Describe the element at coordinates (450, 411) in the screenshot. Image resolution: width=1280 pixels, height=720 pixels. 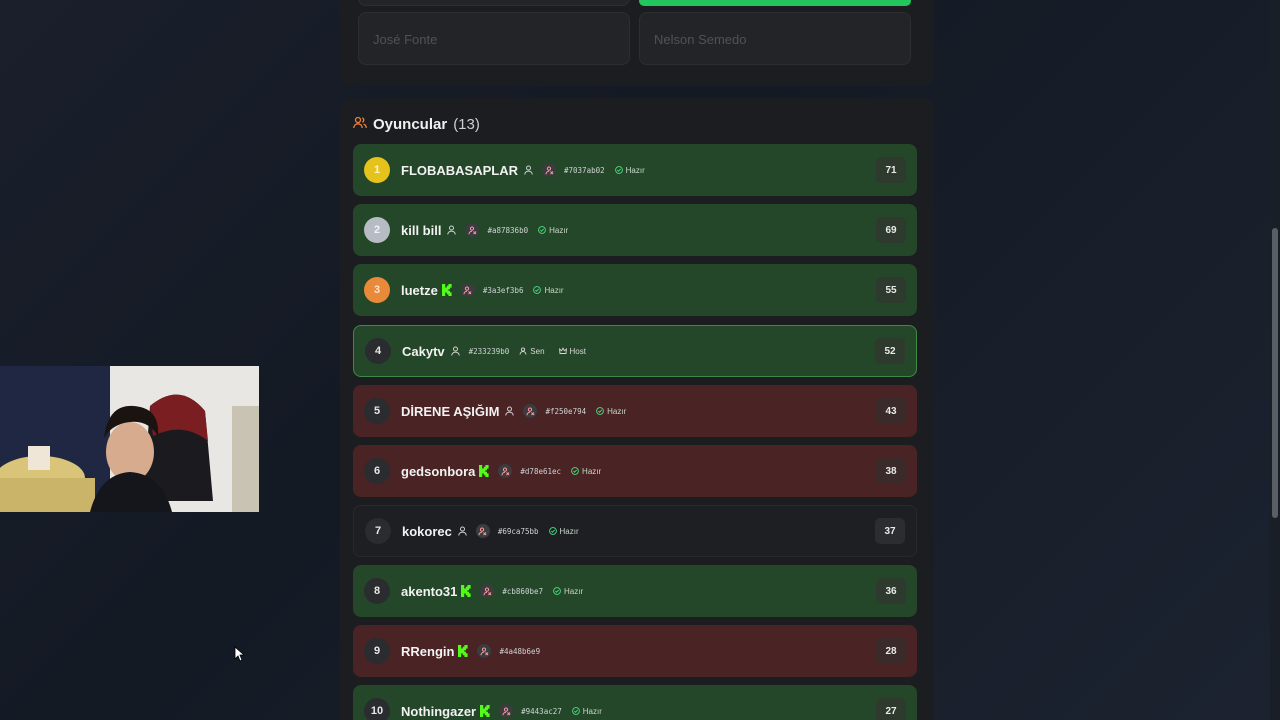
I see `player-name: DİRENE AŞIĞIM` at that location.